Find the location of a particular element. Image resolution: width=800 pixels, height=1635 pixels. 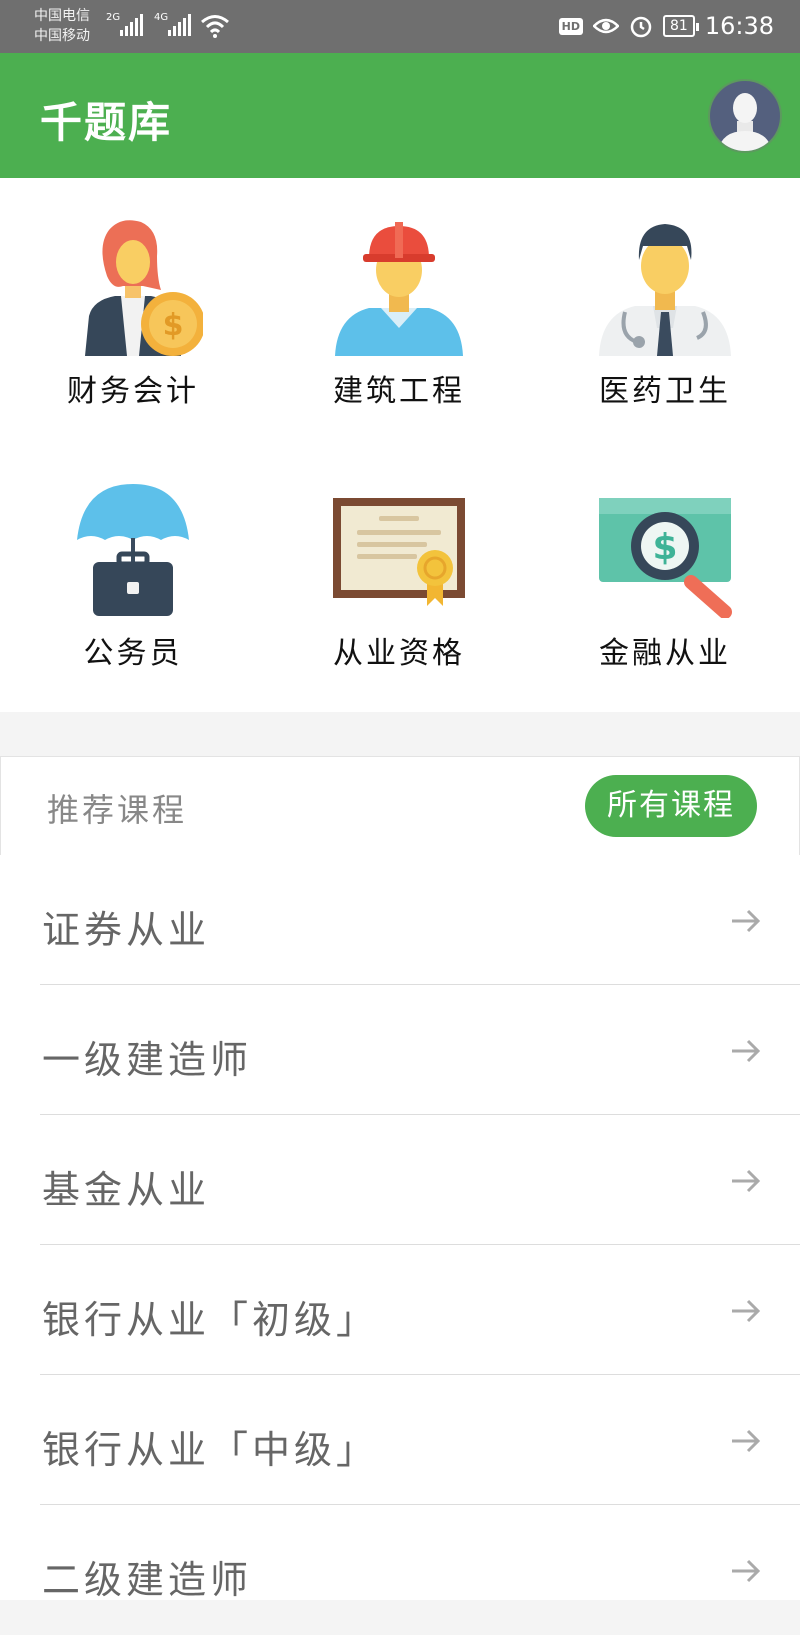

list-item-label: 证券从业 is located at coordinates (126, 930).